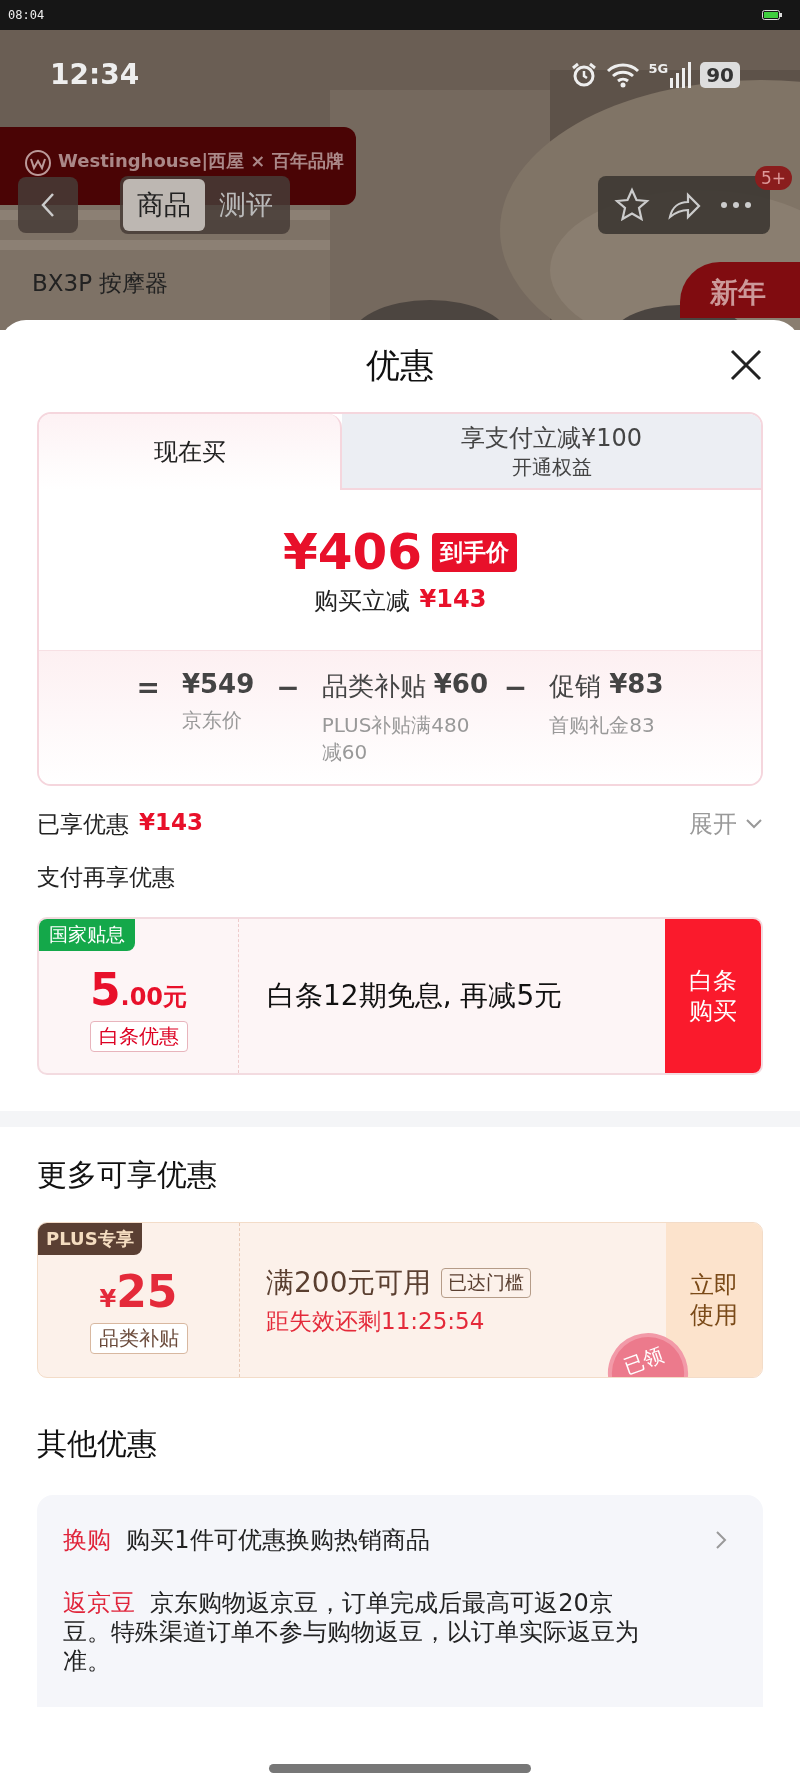  I want to click on breakdown-amount: ¥83, so click(636, 685).